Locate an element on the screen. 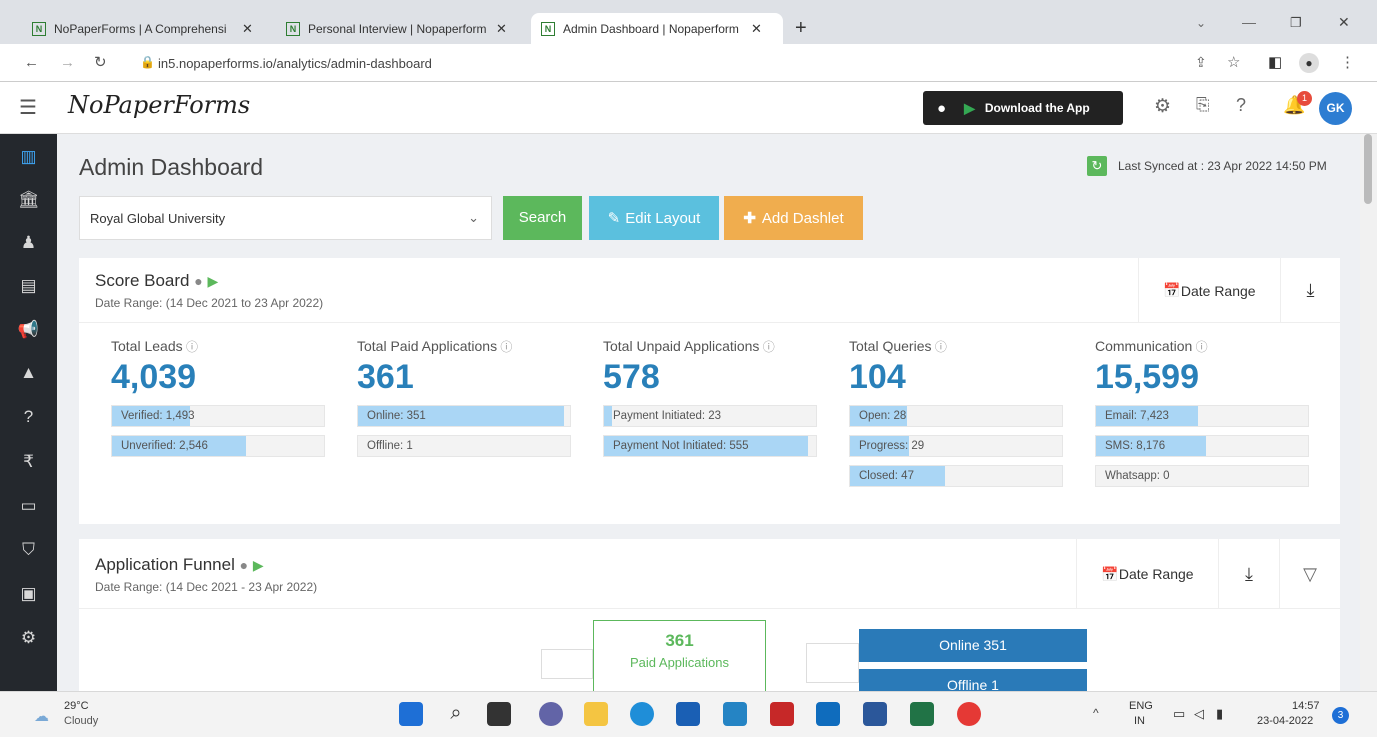 The width and height of the screenshot is (1377, 737). metric-bar: Closed: 47 is located at coordinates (956, 476).